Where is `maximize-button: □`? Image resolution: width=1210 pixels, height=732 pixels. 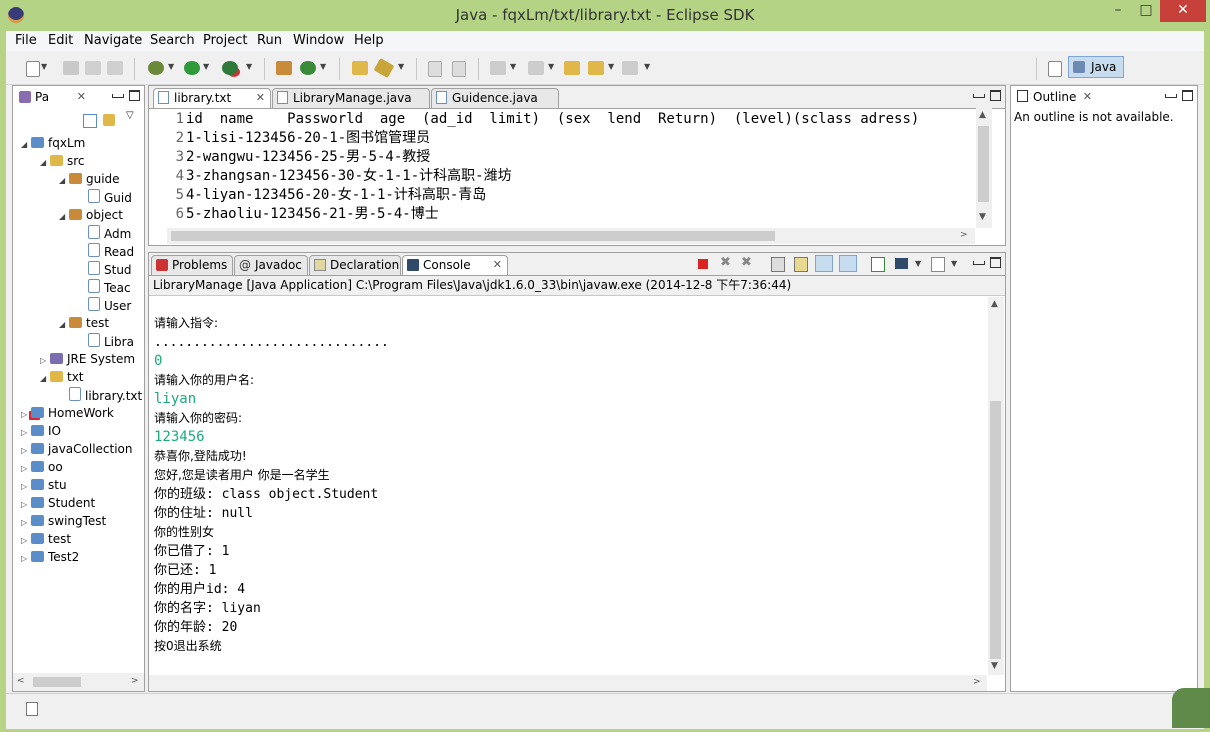 maximize-button: □ is located at coordinates (1146, 11).